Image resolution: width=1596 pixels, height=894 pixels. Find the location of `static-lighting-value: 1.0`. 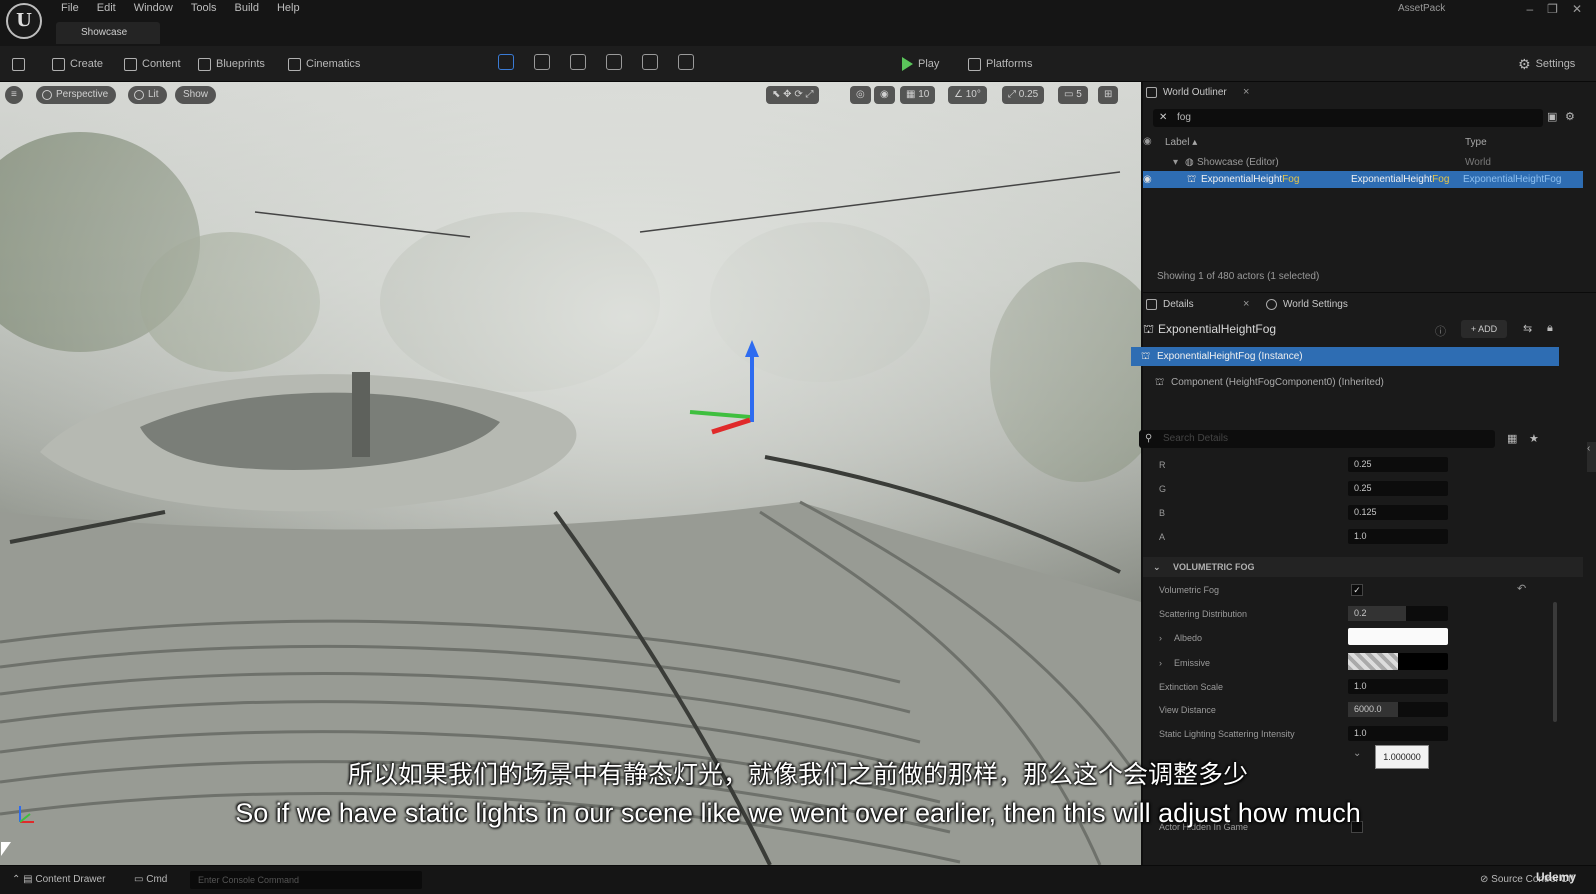

static-lighting-value: 1.0 is located at coordinates (1398, 733).